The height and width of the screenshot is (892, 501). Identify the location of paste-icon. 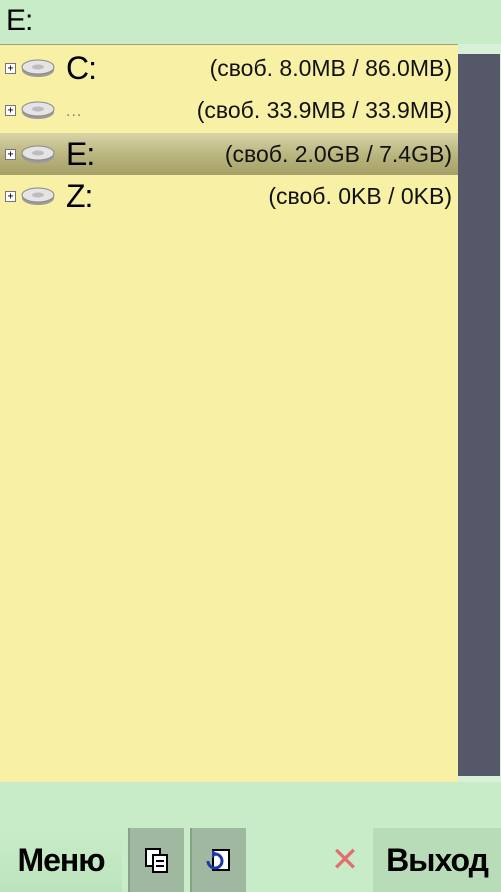
(218, 860).